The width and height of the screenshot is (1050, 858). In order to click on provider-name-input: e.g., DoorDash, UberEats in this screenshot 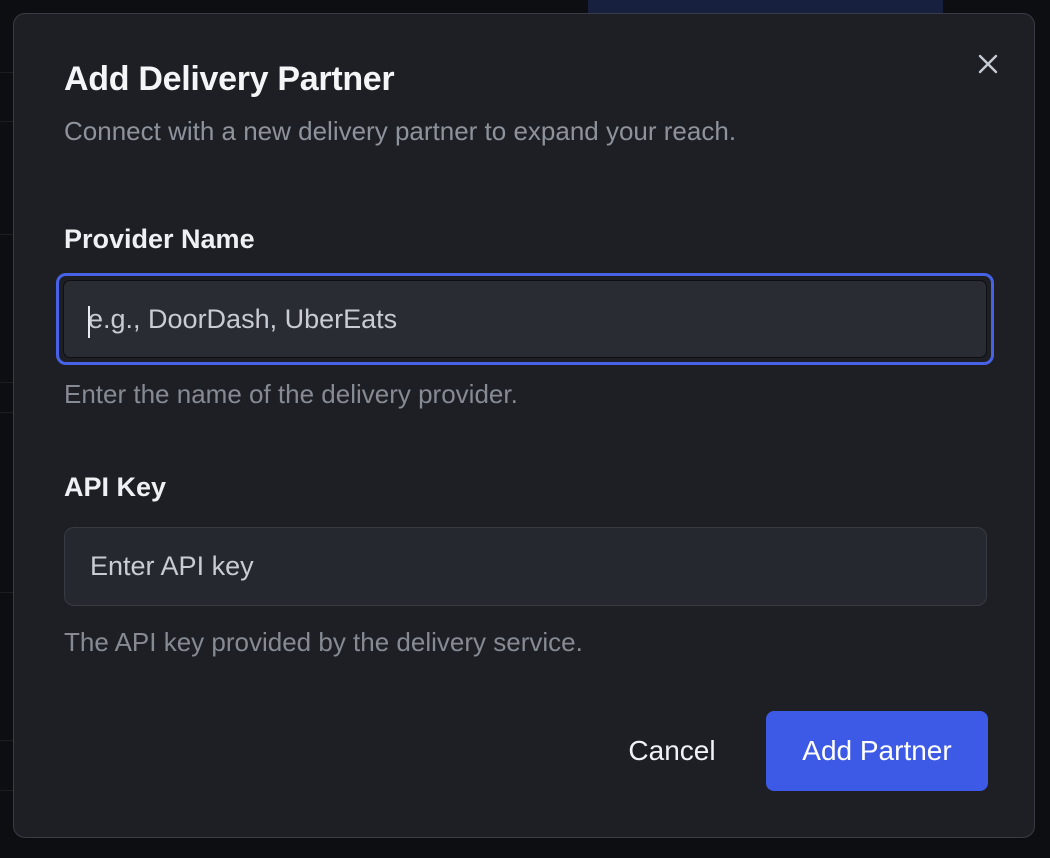, I will do `click(525, 319)`.